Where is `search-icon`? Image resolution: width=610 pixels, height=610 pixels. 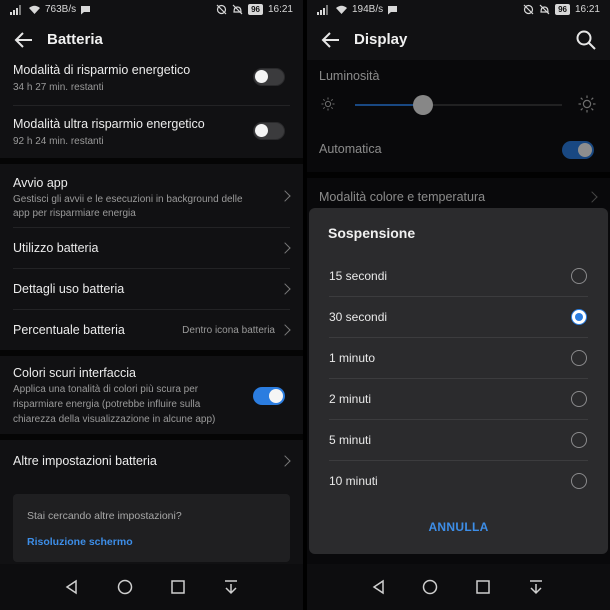 search-icon is located at coordinates (586, 40).